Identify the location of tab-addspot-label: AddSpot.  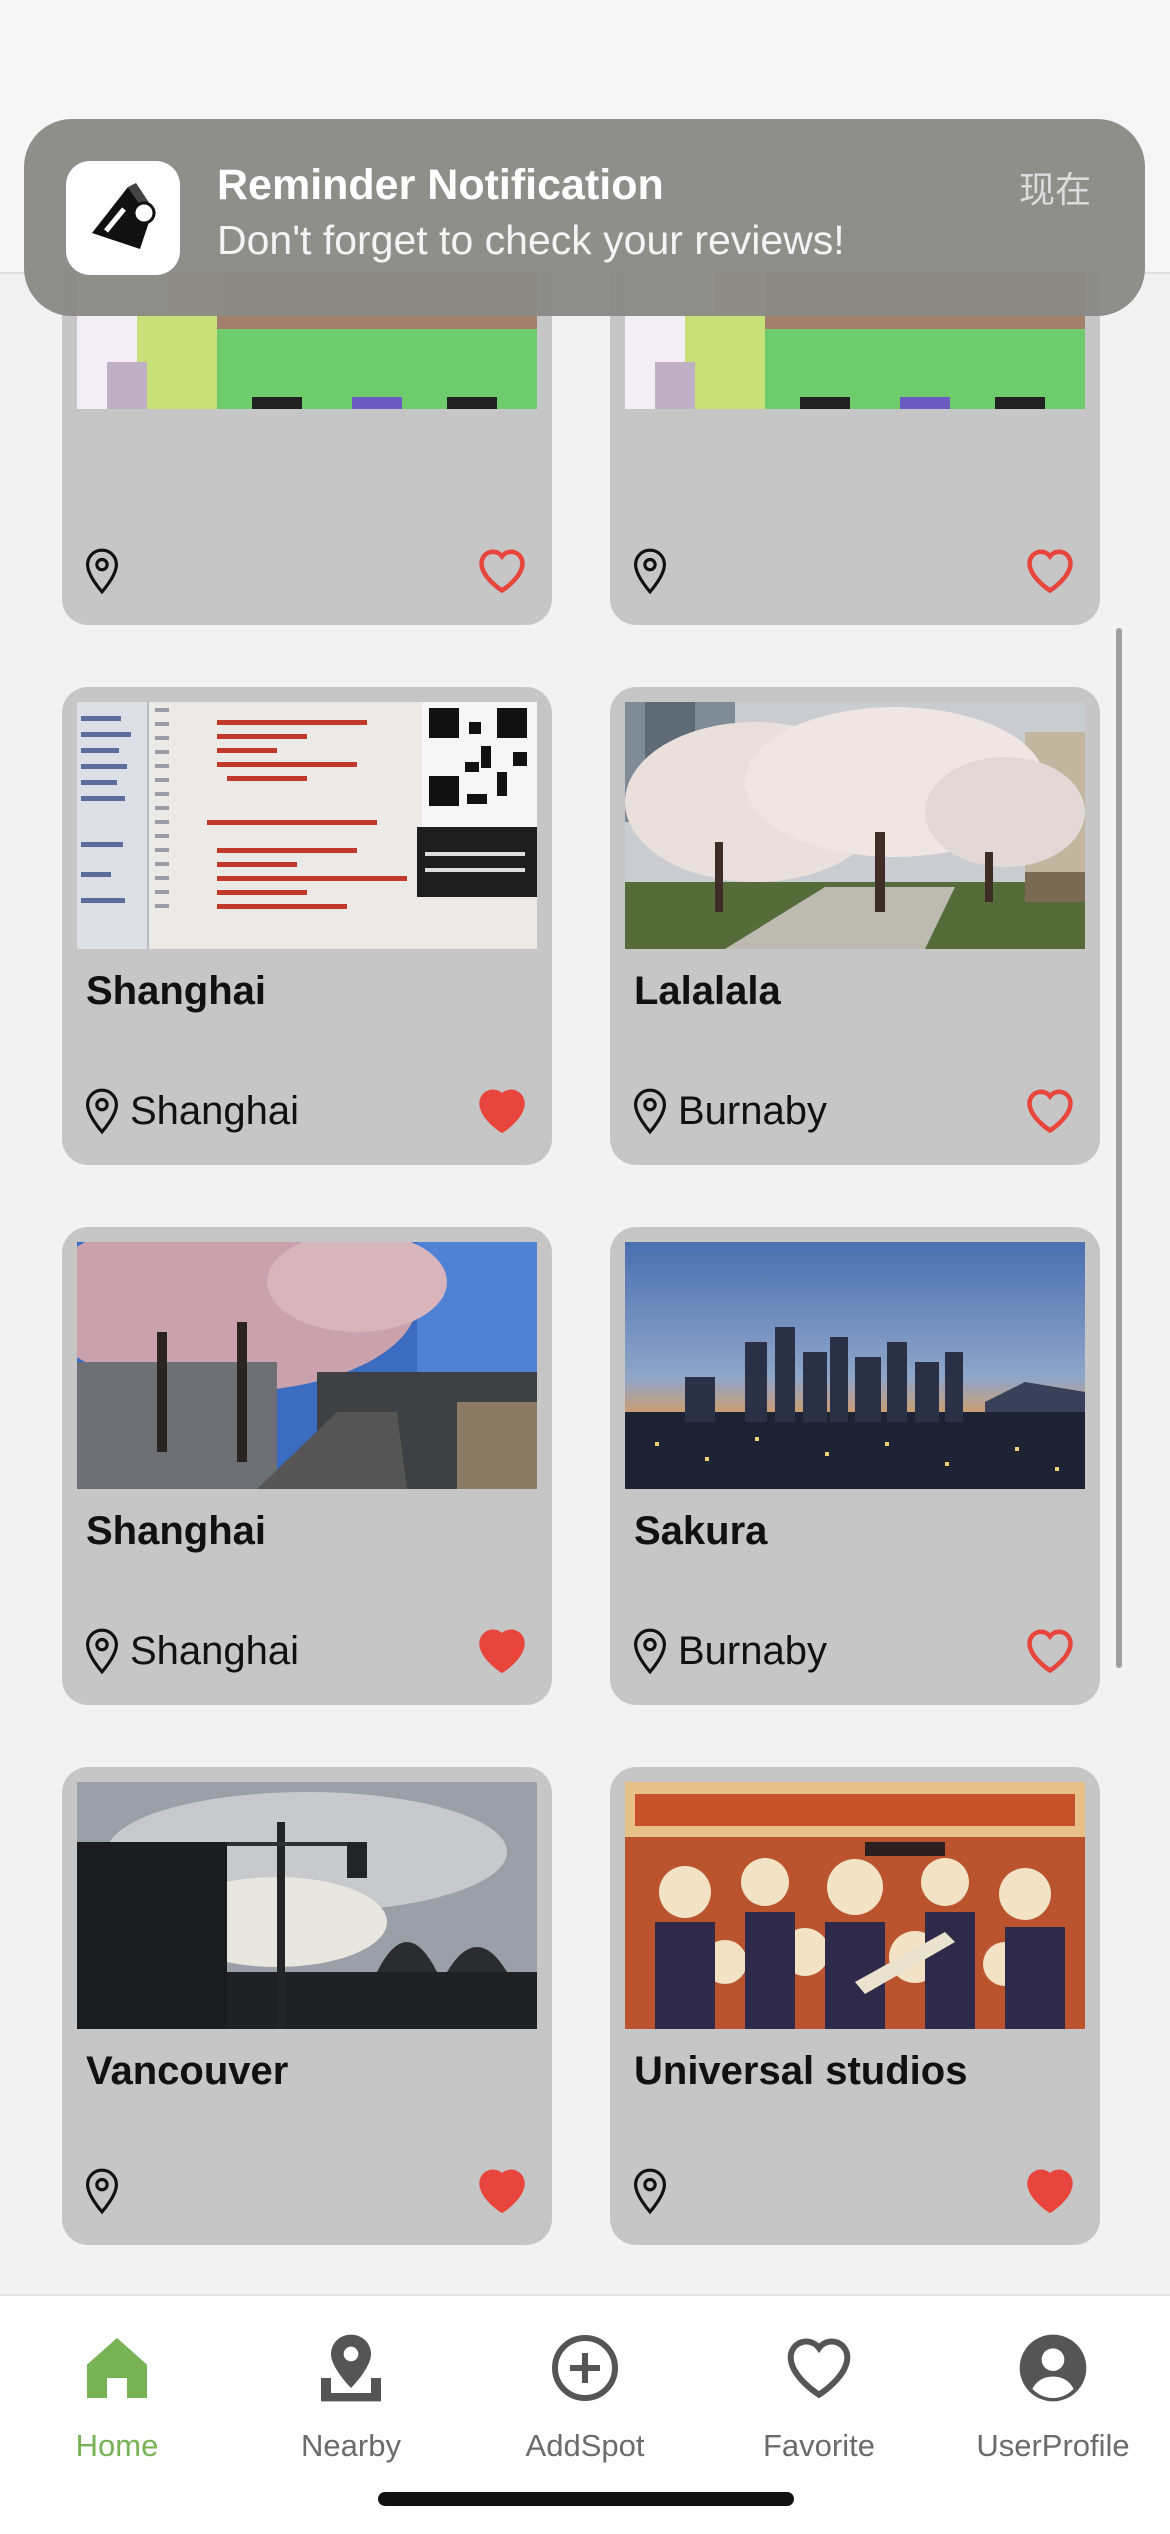
(585, 2445).